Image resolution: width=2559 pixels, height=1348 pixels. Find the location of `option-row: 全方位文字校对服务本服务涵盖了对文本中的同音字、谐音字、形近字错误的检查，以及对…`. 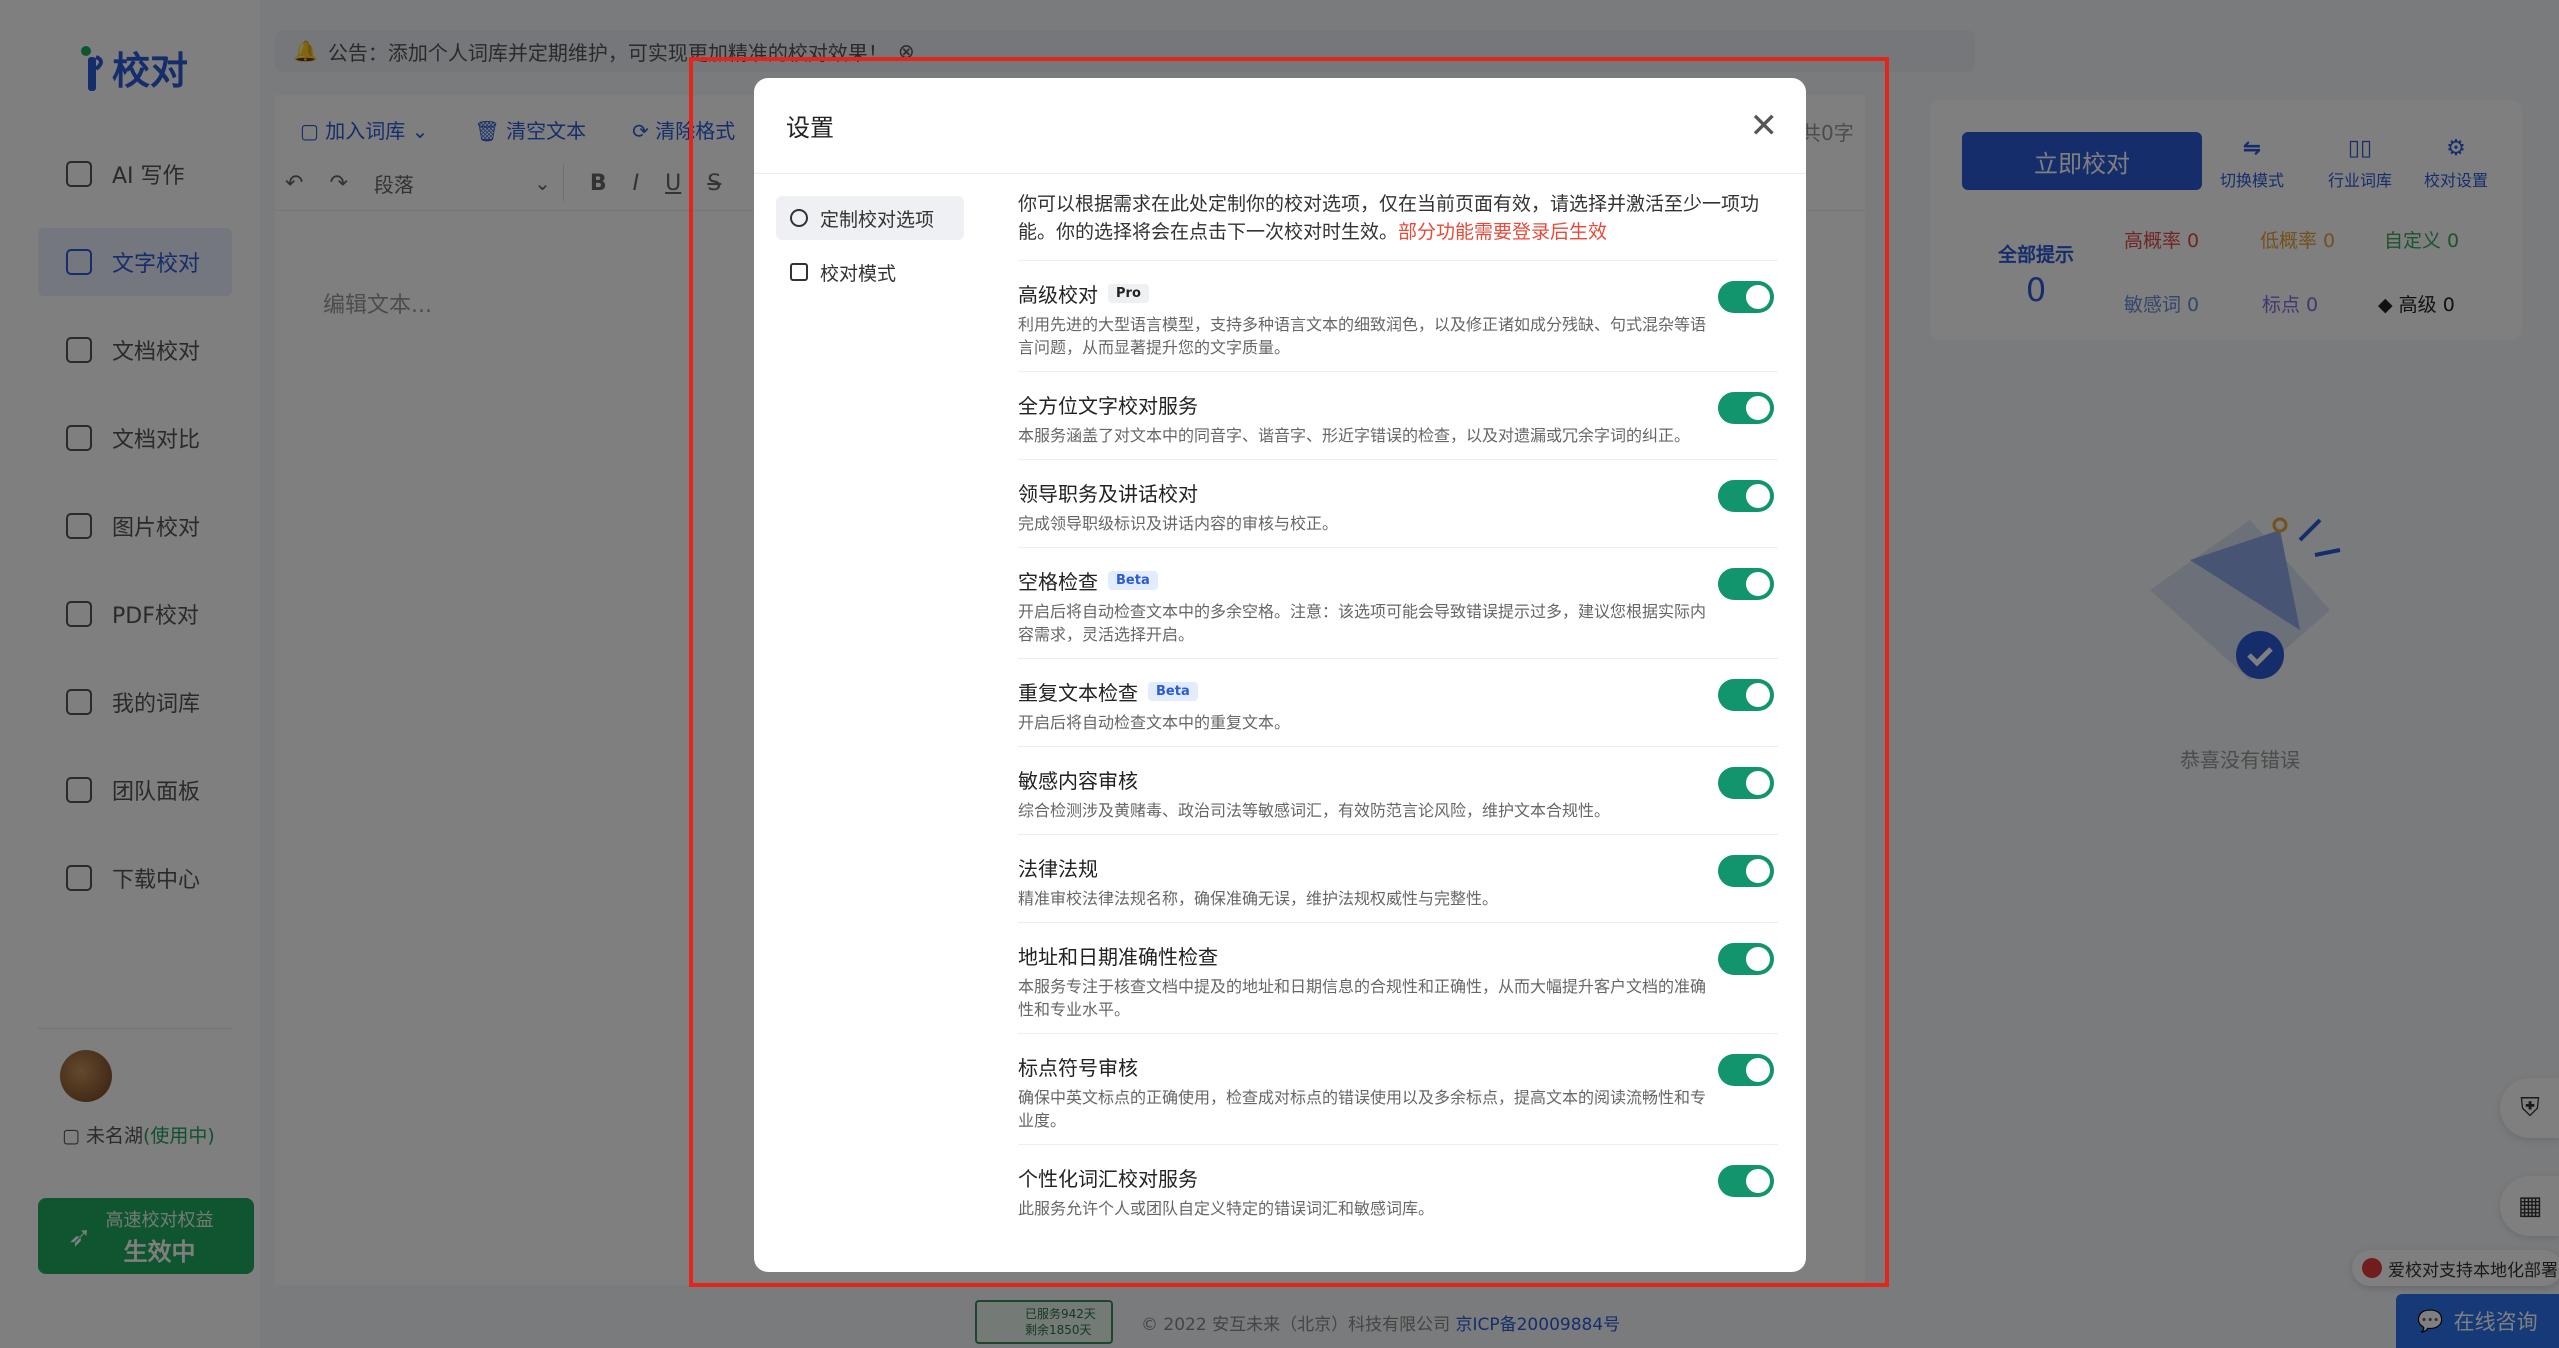

option-row: 全方位文字校对服务本服务涵盖了对文本中的同音字、谐音字、形近字错误的检查，以及对… is located at coordinates (1398, 416).